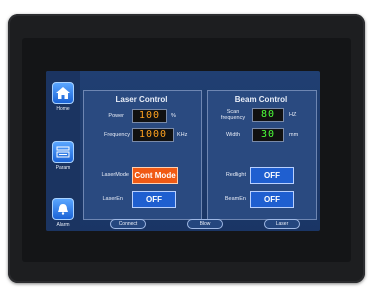  What do you see at coordinates (232, 135) in the screenshot?
I see `width-label: Width` at bounding box center [232, 135].